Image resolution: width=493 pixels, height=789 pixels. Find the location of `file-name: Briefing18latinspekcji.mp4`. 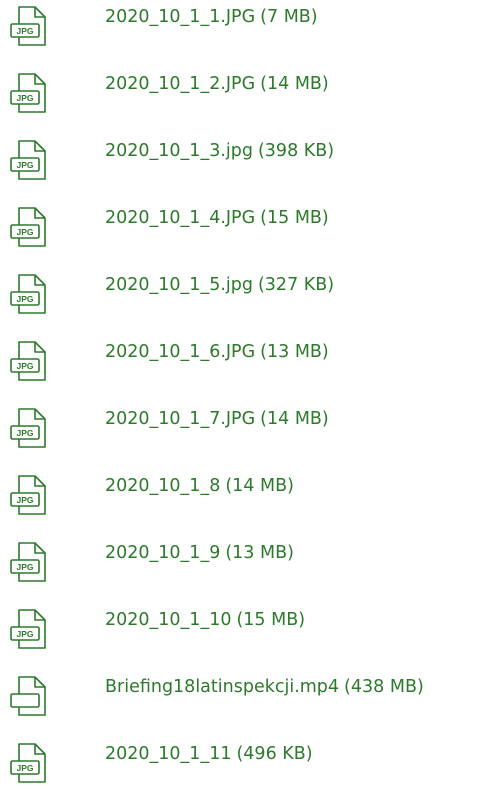

file-name: Briefing18latinspekcji.mp4 is located at coordinates (222, 687).